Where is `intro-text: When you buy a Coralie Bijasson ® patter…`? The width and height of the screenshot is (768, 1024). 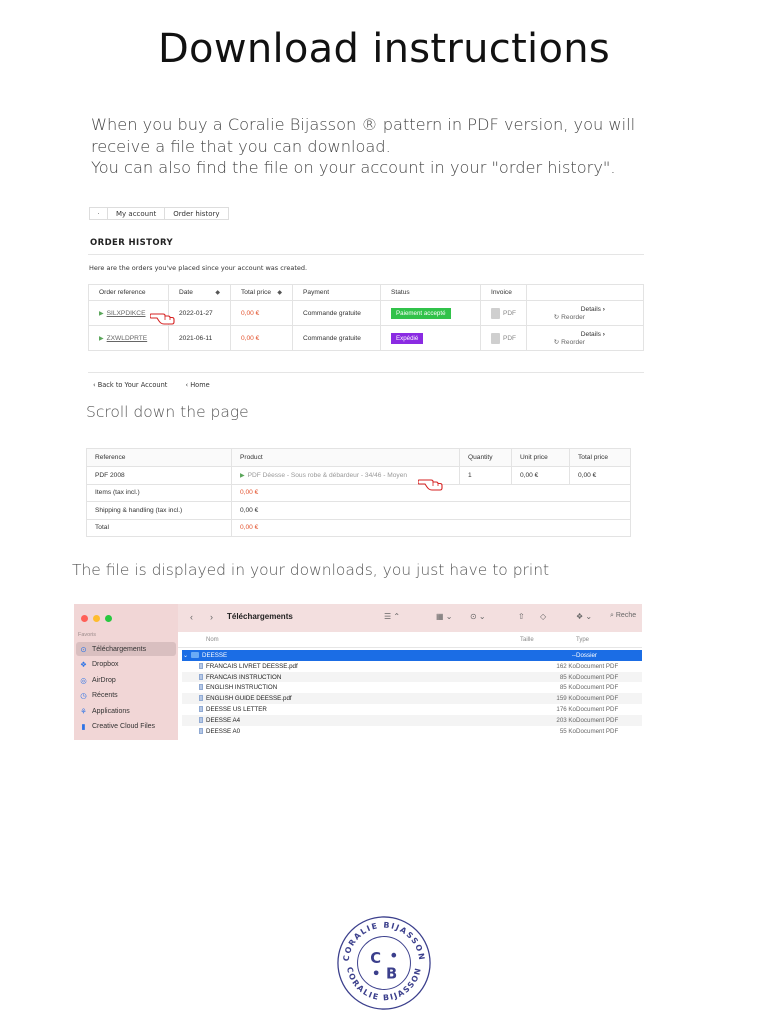 intro-text: When you buy a Coralie Bijasson ® patter… is located at coordinates (391, 146).